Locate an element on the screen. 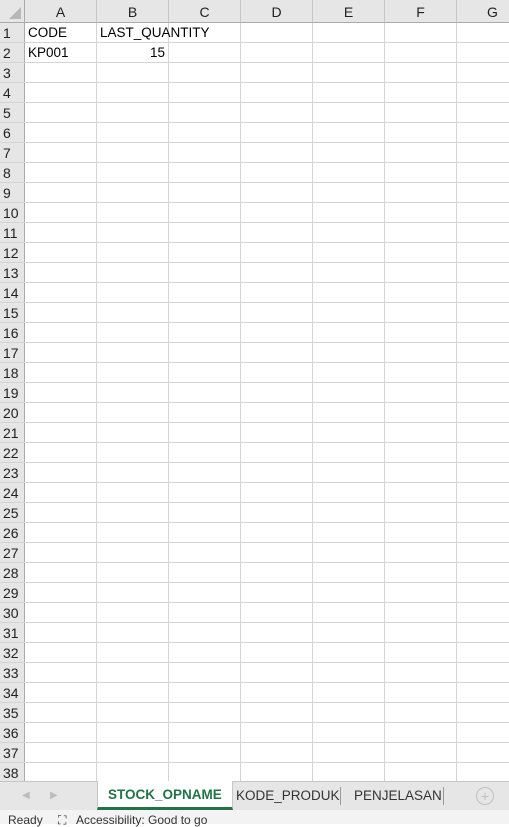 This screenshot has width=509, height=827. cell-a8 is located at coordinates (61, 172).